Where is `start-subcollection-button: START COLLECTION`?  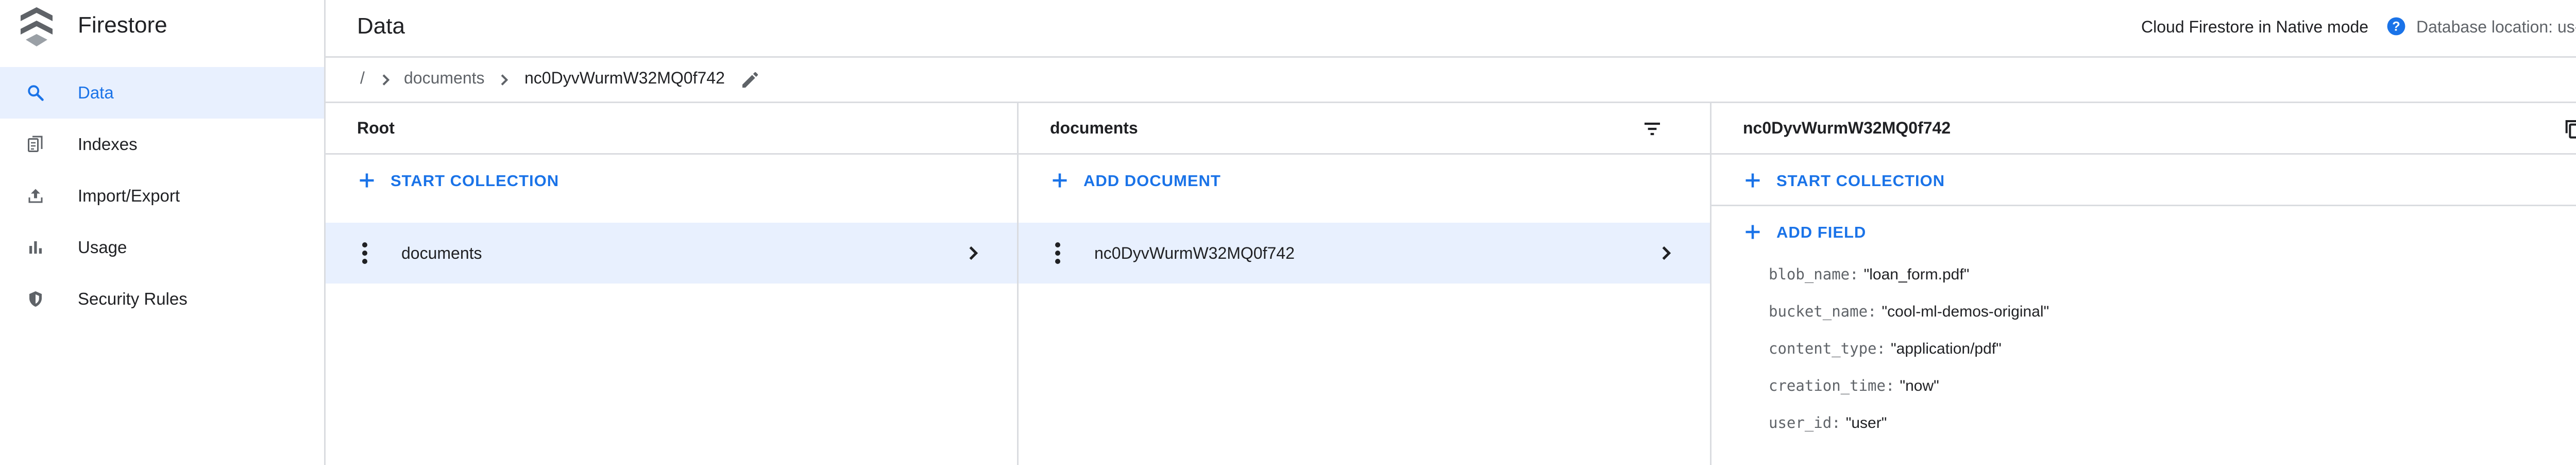
start-subcollection-button: START COLLECTION is located at coordinates (2143, 180).